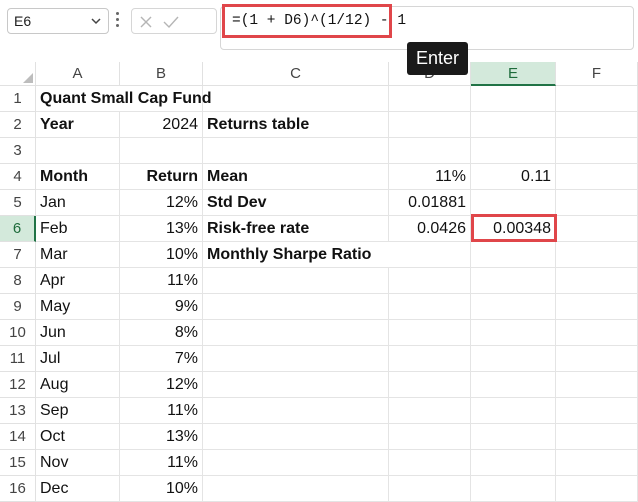 Image resolution: width=638 pixels, height=502 pixels. Describe the element at coordinates (161, 333) in the screenshot. I see `cell-b10: 8%` at that location.